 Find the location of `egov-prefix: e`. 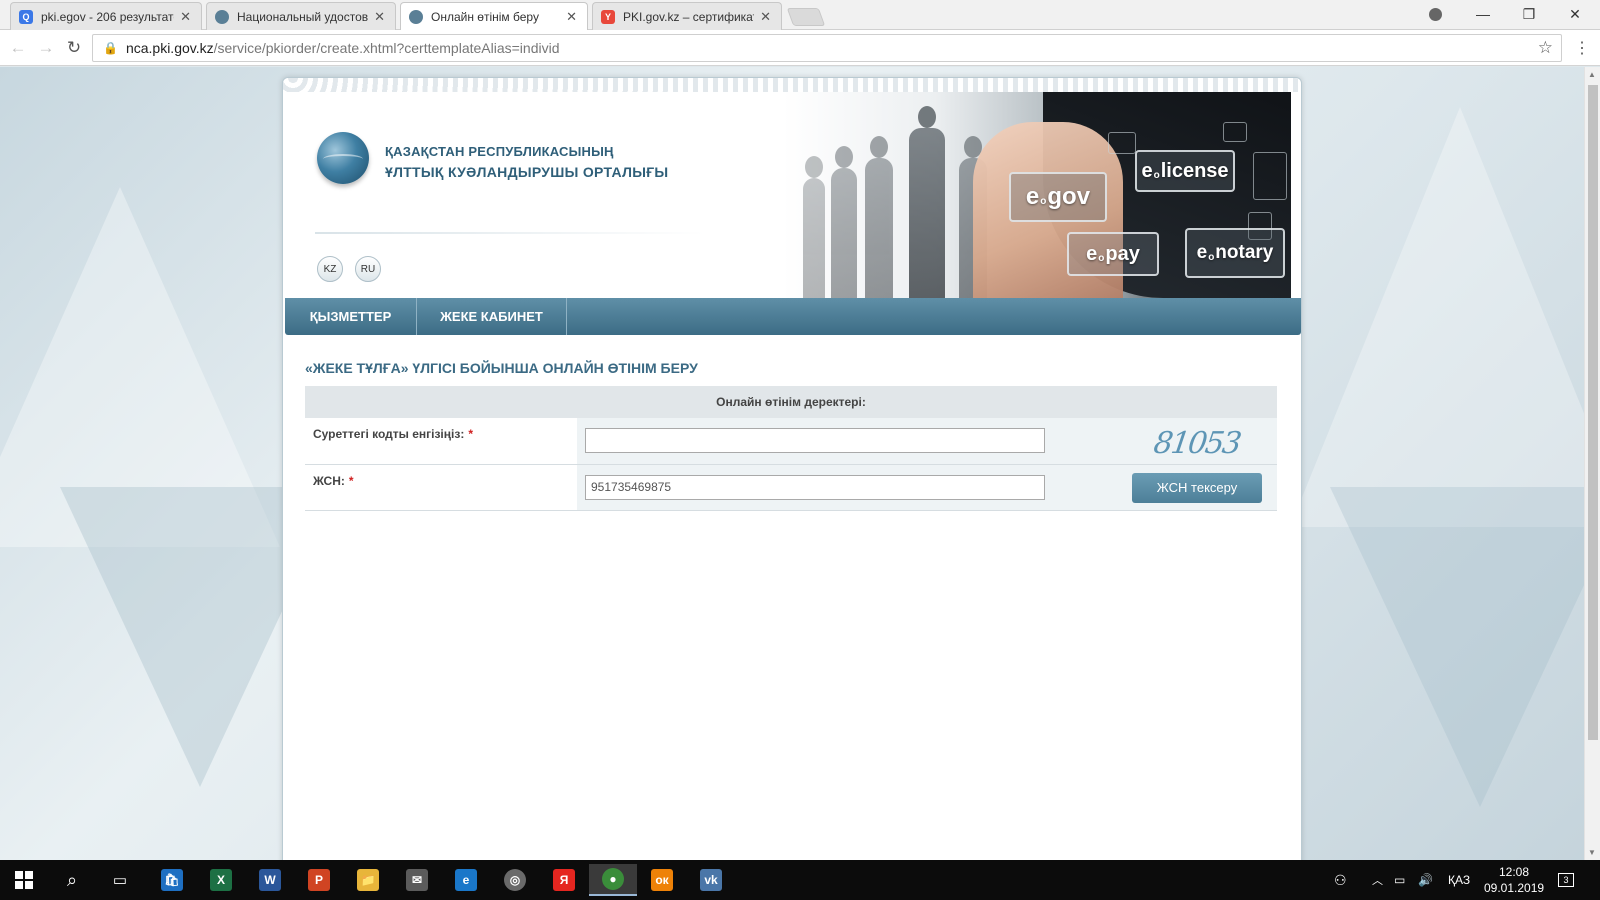

egov-prefix: e is located at coordinates (1032, 196).